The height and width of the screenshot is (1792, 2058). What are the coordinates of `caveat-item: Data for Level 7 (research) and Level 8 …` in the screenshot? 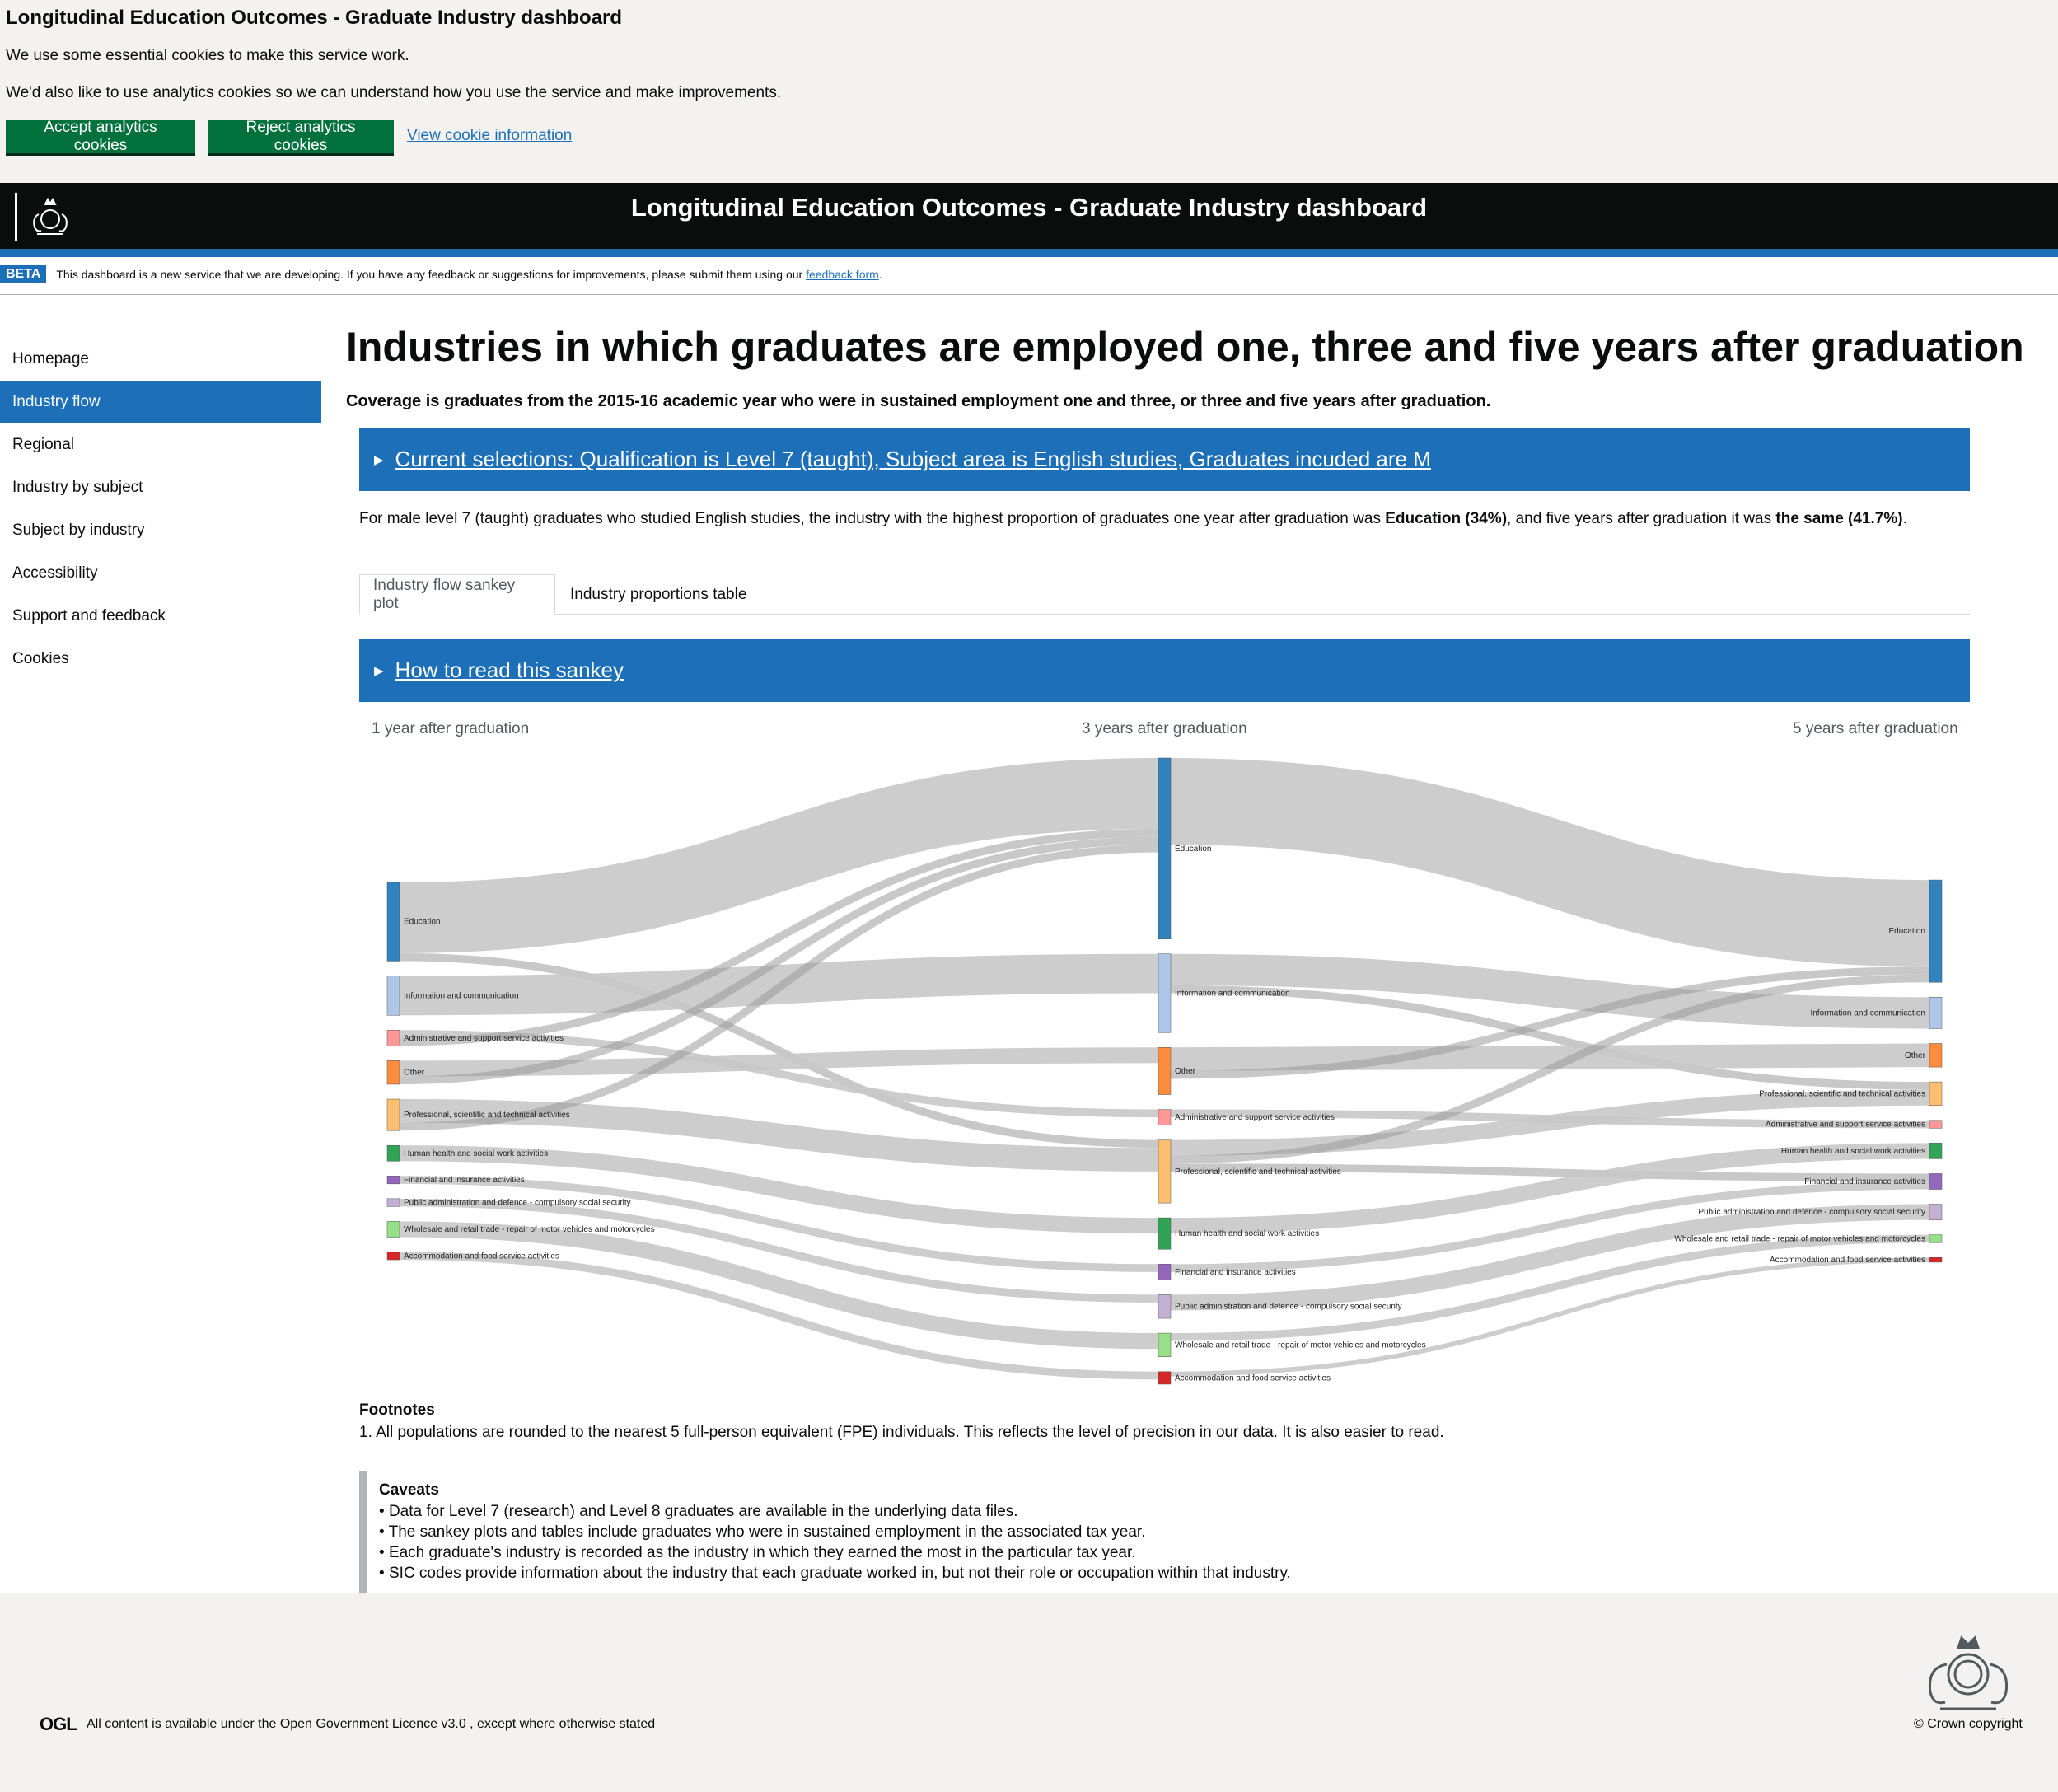 It's located at (1174, 1511).